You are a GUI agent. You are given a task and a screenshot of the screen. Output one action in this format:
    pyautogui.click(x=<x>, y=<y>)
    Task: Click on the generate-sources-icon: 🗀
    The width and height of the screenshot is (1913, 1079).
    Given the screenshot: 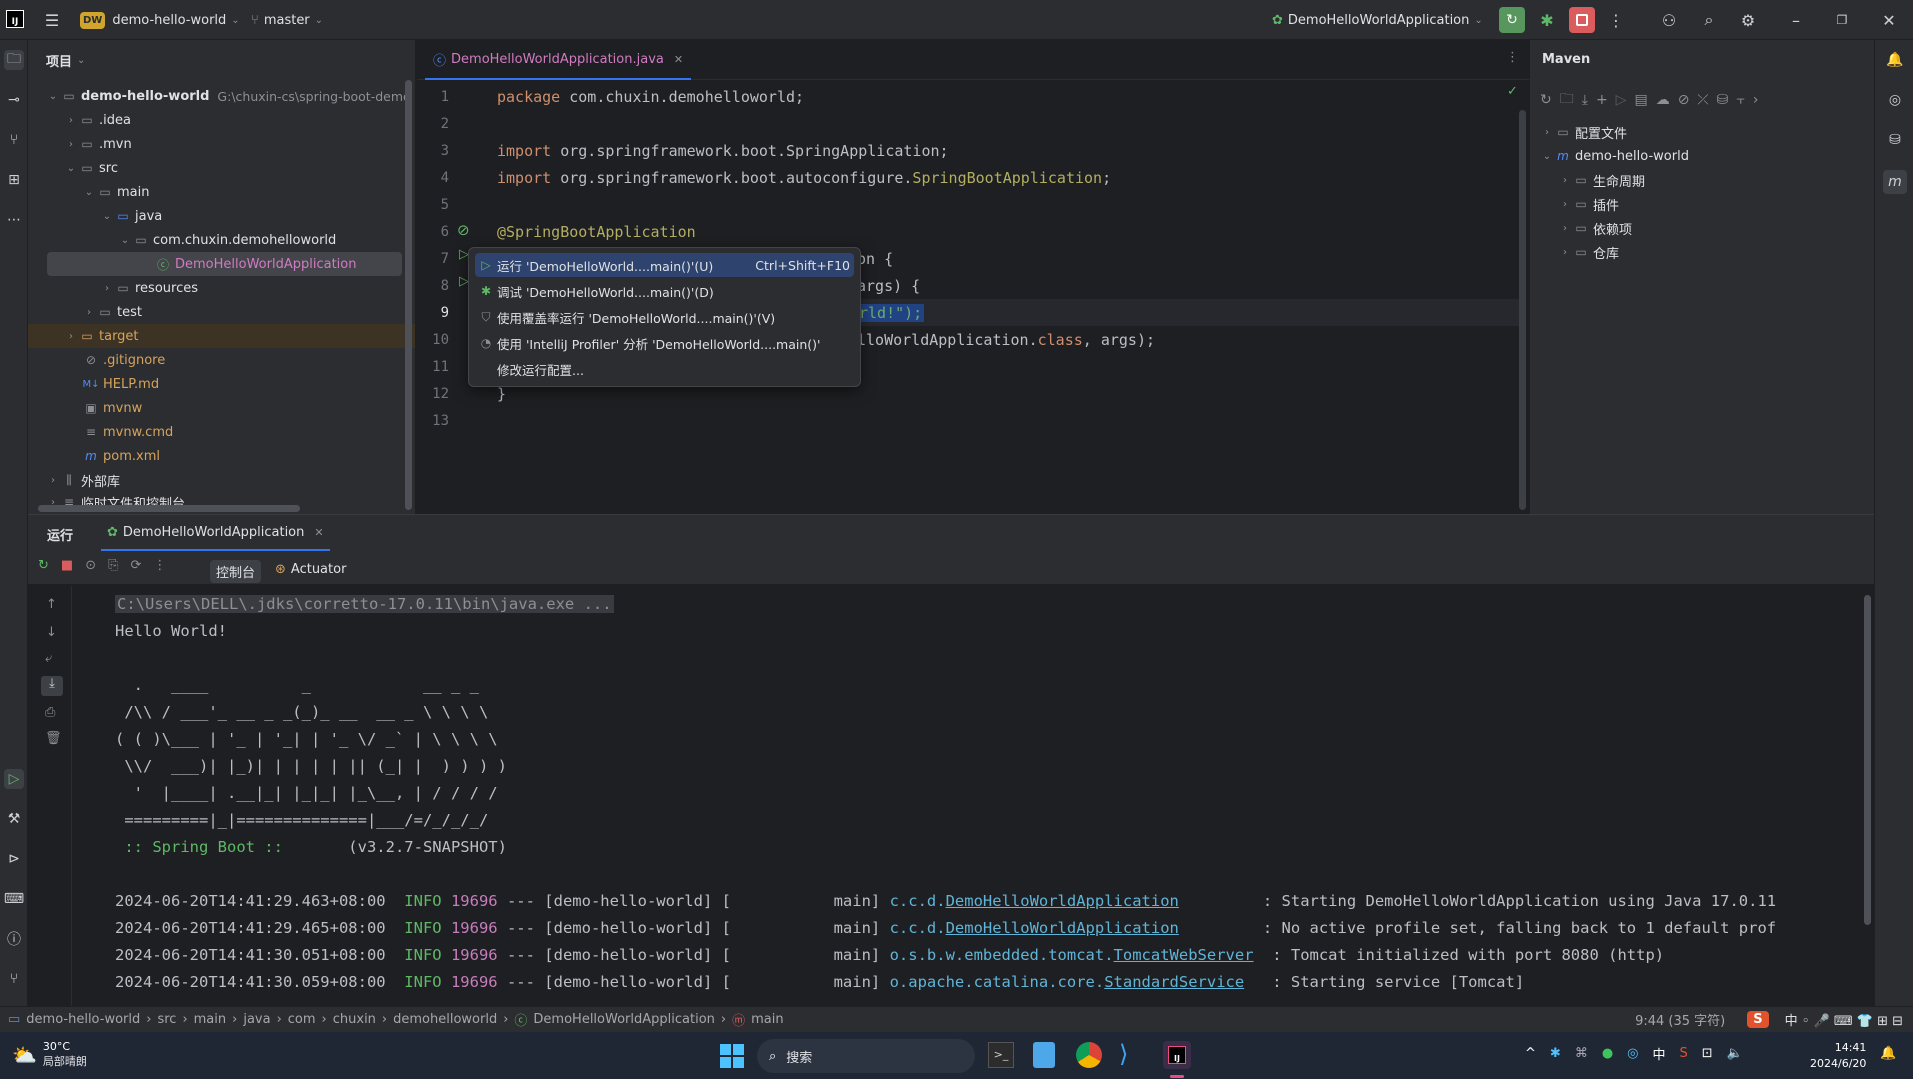 What is the action you would take?
    pyautogui.click(x=1567, y=100)
    